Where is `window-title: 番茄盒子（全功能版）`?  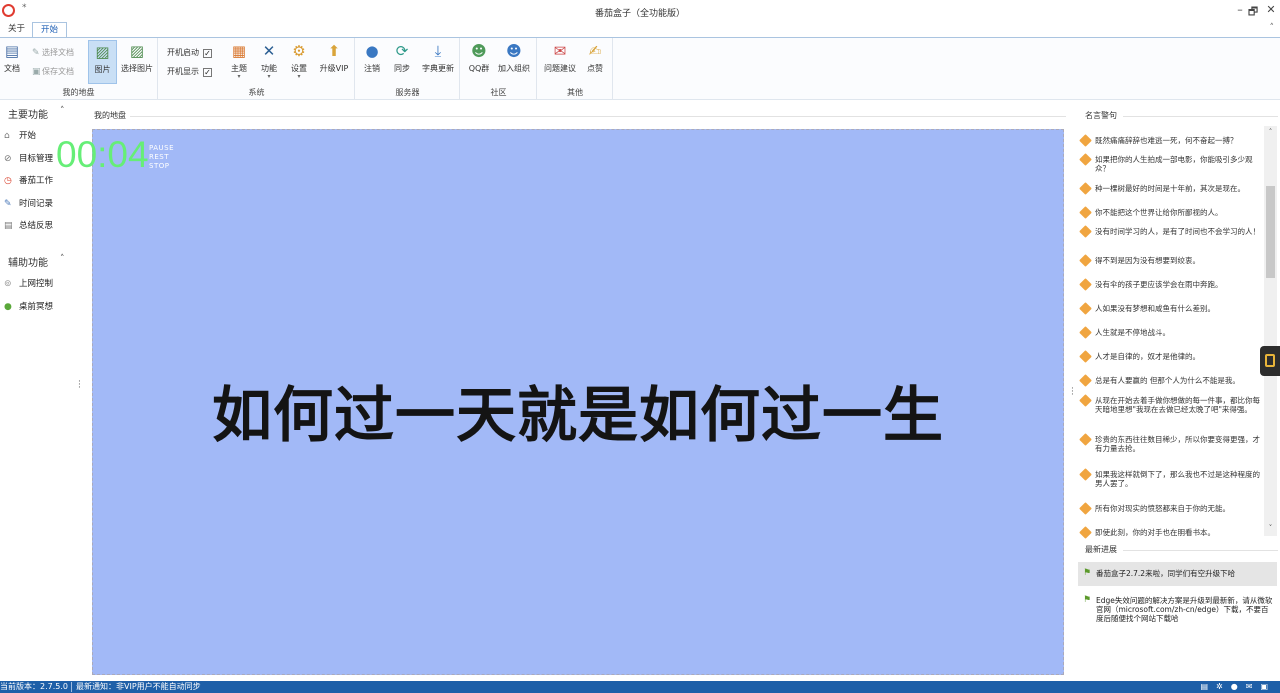 window-title: 番茄盒子（全功能版） is located at coordinates (639, 14).